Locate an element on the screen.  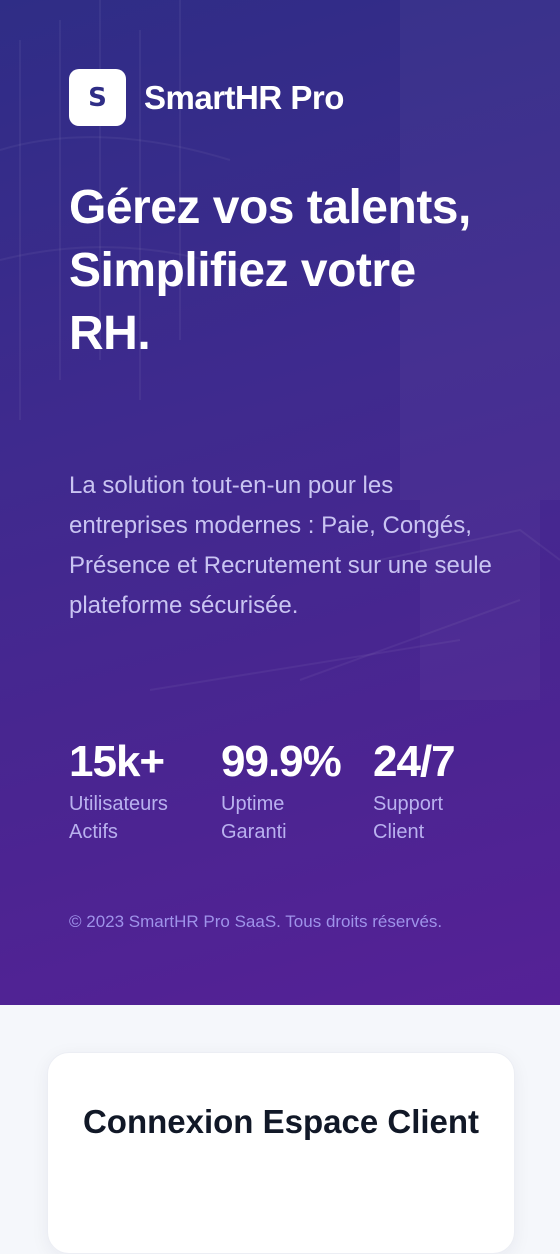
stat-label: Uptime Garanti is located at coordinates (254, 818).